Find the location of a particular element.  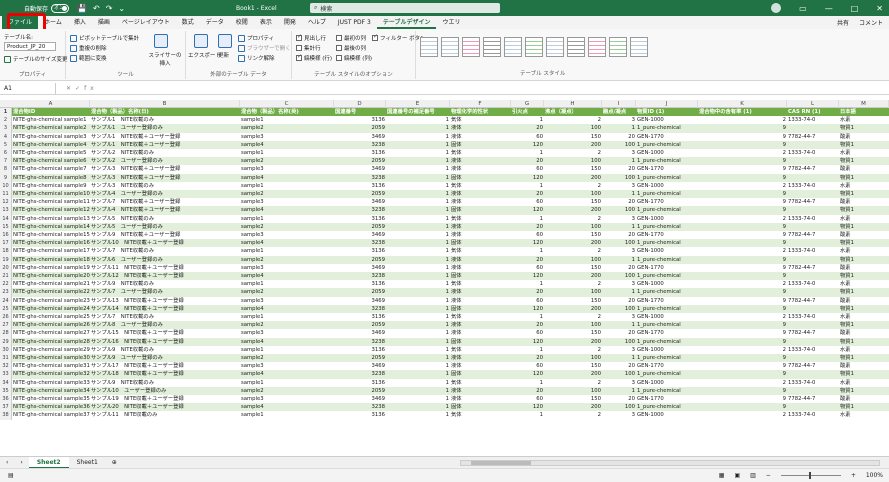

remove-duplicates-button: 重複の削除 is located at coordinates (88, 48).